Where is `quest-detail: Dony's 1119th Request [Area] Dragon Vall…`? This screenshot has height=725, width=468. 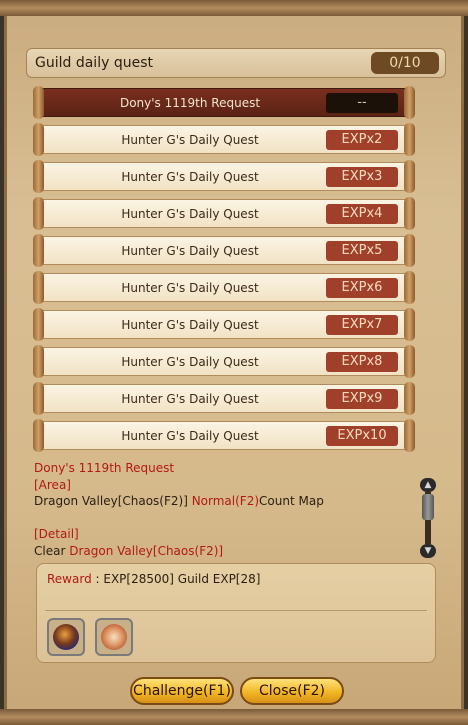 quest-detail: Dony's 1119th Request [Area] Dragon Vall… is located at coordinates (236, 510).